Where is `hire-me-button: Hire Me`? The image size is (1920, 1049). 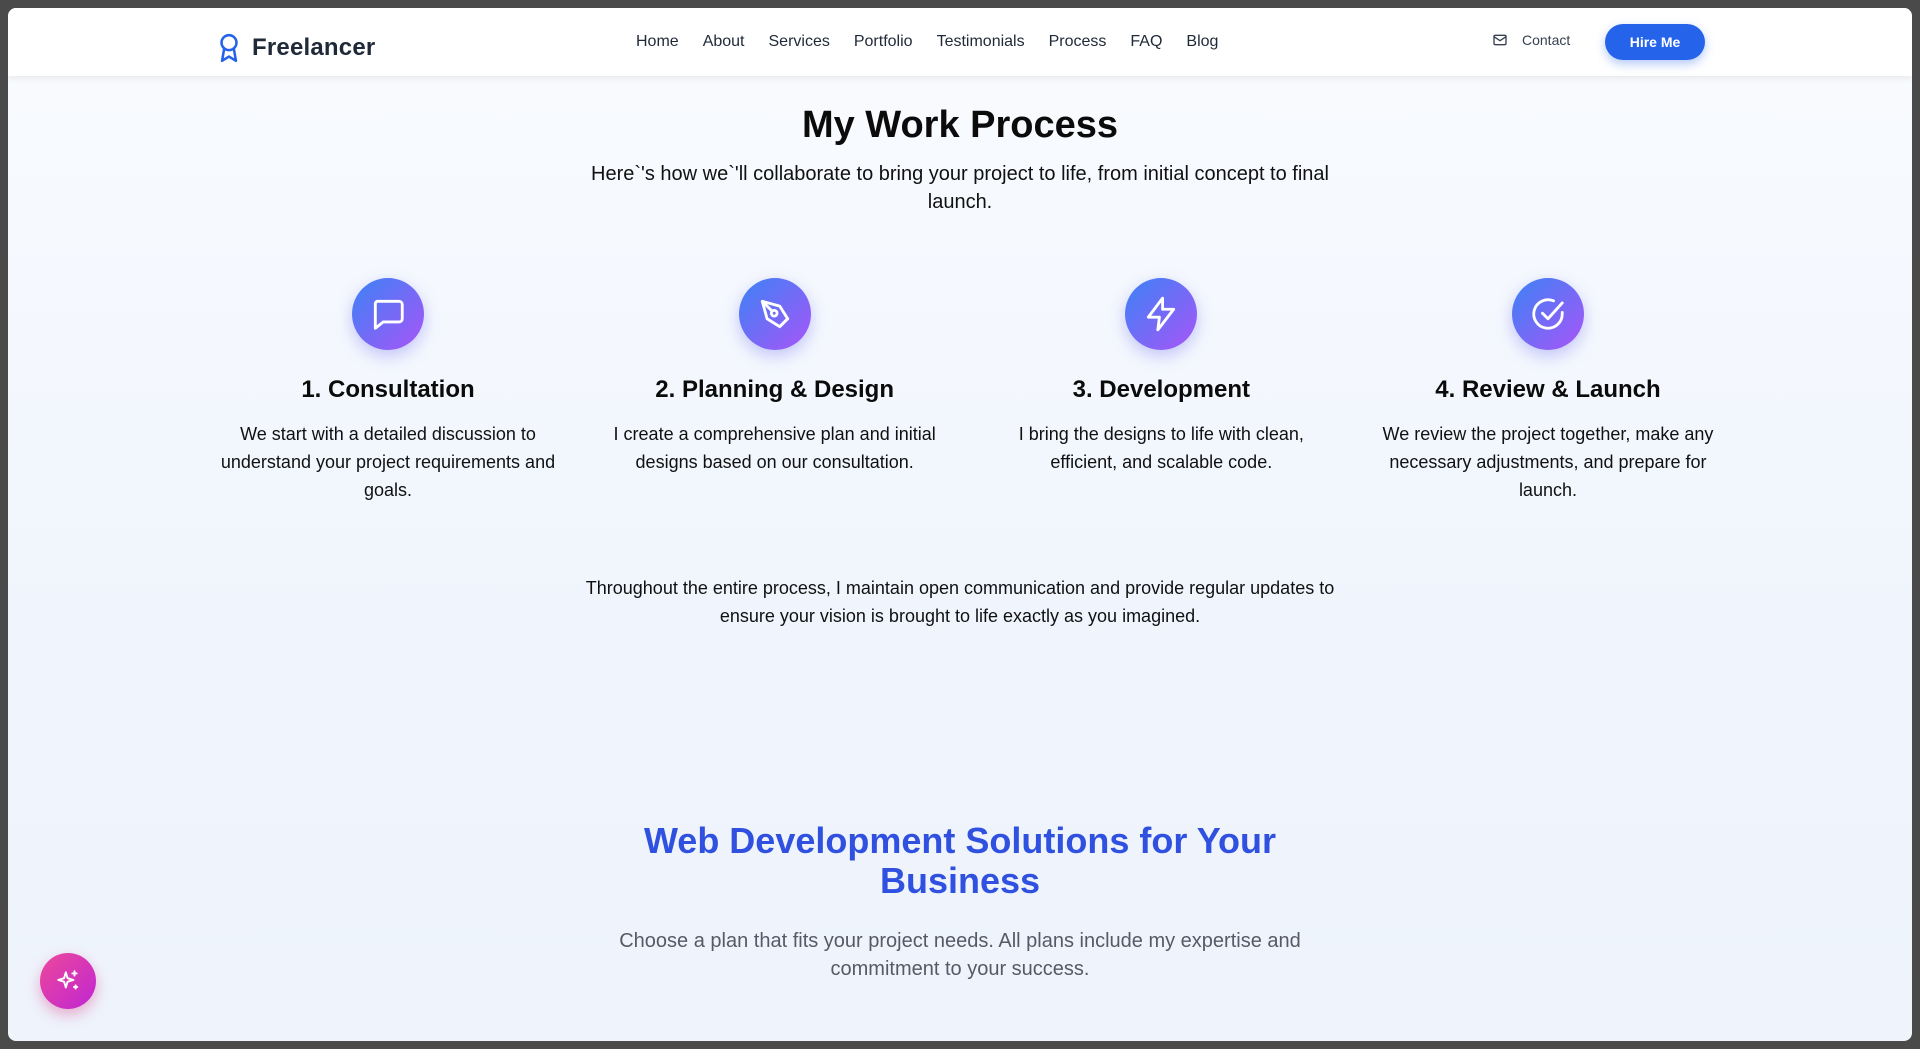 hire-me-button: Hire Me is located at coordinates (1655, 42).